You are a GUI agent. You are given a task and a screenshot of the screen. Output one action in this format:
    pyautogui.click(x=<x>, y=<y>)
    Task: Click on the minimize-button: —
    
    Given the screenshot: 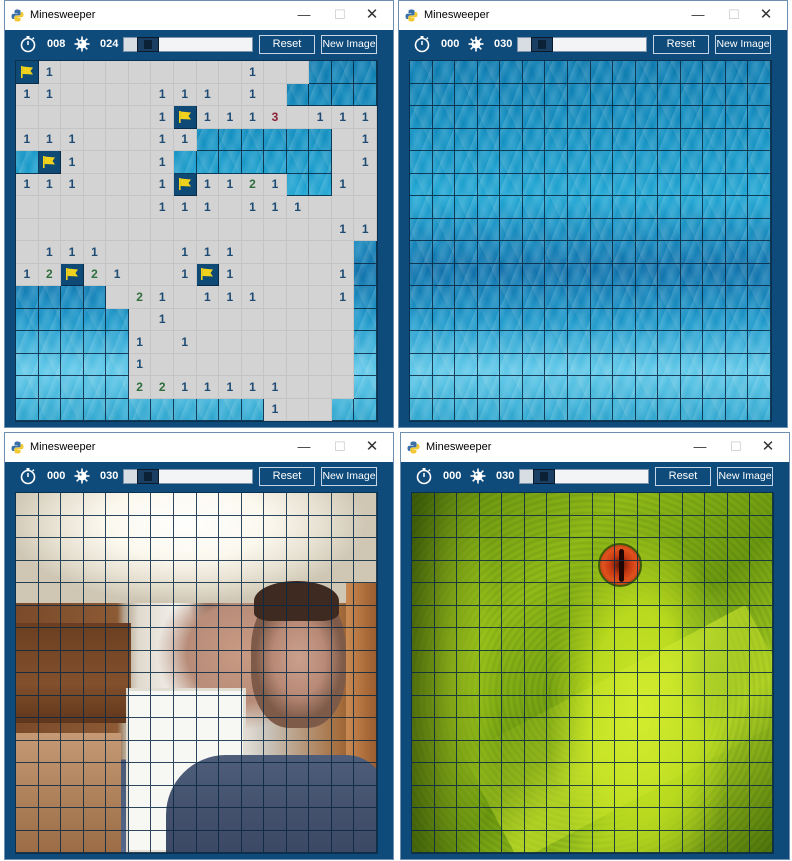 What is the action you would take?
    pyautogui.click(x=304, y=15)
    